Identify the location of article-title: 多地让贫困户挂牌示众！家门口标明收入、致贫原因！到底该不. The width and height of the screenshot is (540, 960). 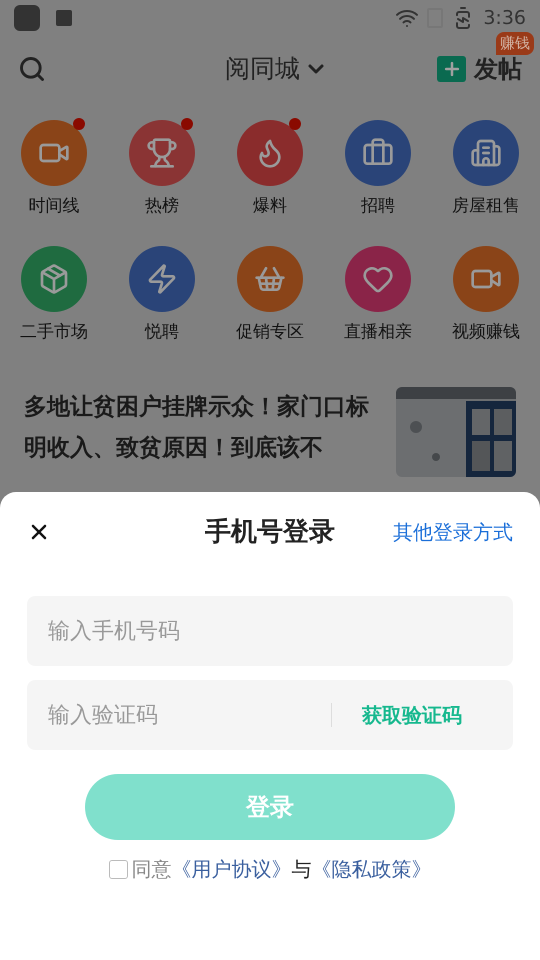
(196, 432).